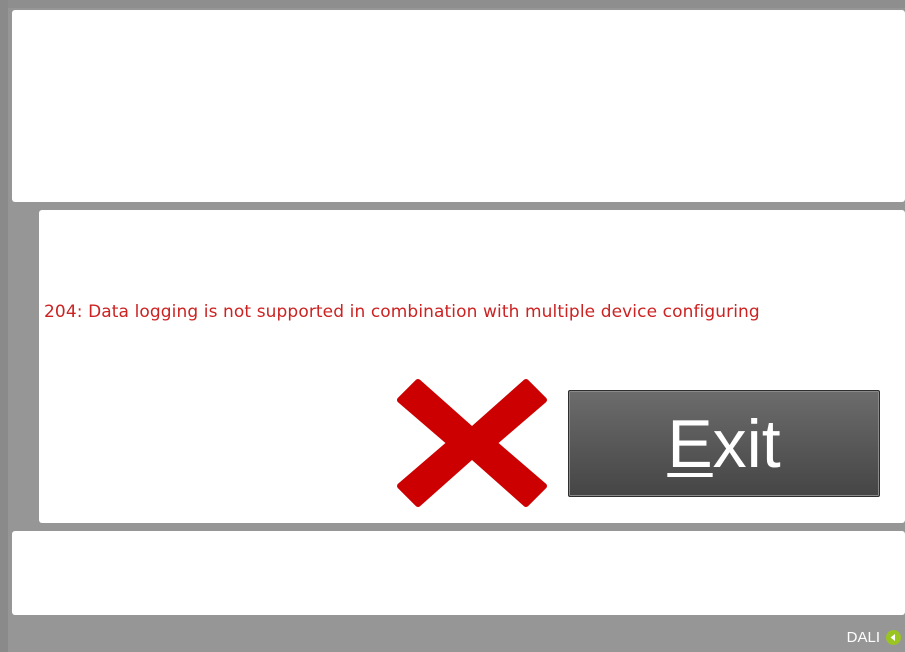 The image size is (905, 652). What do you see at coordinates (458, 573) in the screenshot?
I see `bottom-panel` at bounding box center [458, 573].